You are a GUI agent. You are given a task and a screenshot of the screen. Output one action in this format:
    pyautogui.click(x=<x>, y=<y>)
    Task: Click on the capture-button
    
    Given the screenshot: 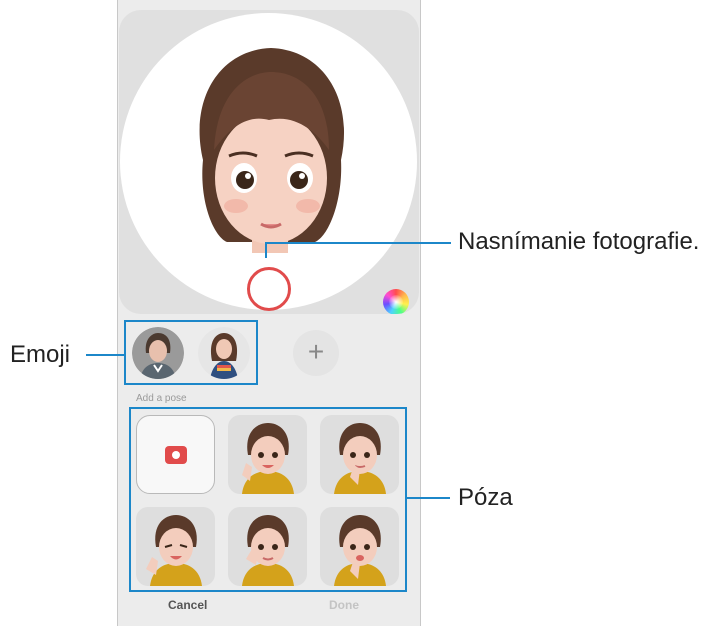 What is the action you would take?
    pyautogui.click(x=269, y=289)
    